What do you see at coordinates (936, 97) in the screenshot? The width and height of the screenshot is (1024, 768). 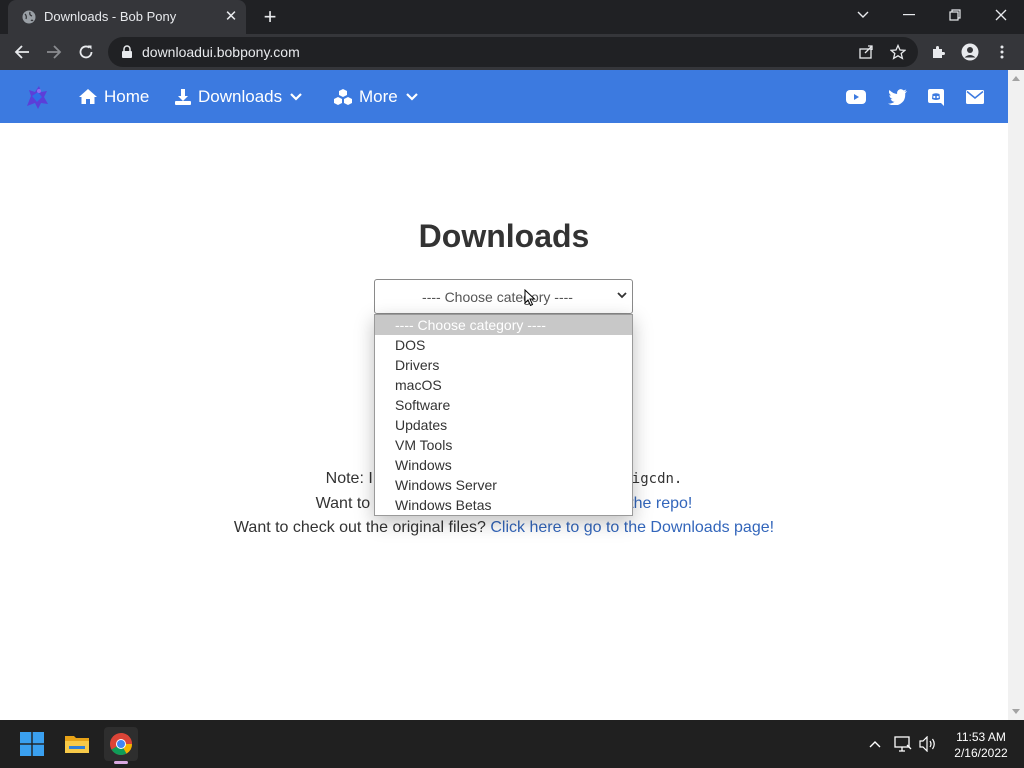 I see `discord-icon` at bounding box center [936, 97].